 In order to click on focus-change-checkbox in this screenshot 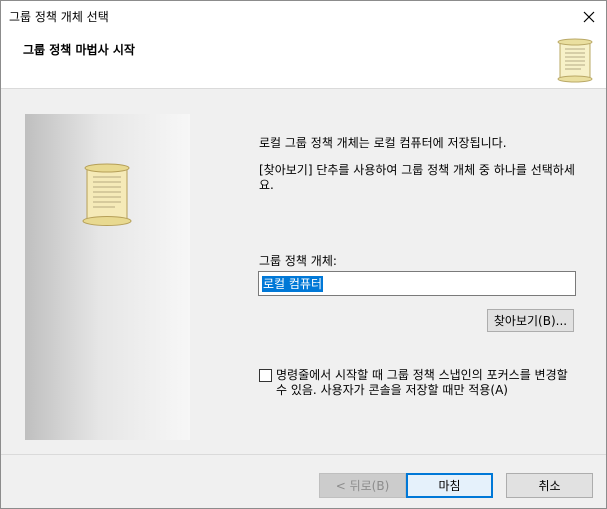, I will do `click(265, 375)`.